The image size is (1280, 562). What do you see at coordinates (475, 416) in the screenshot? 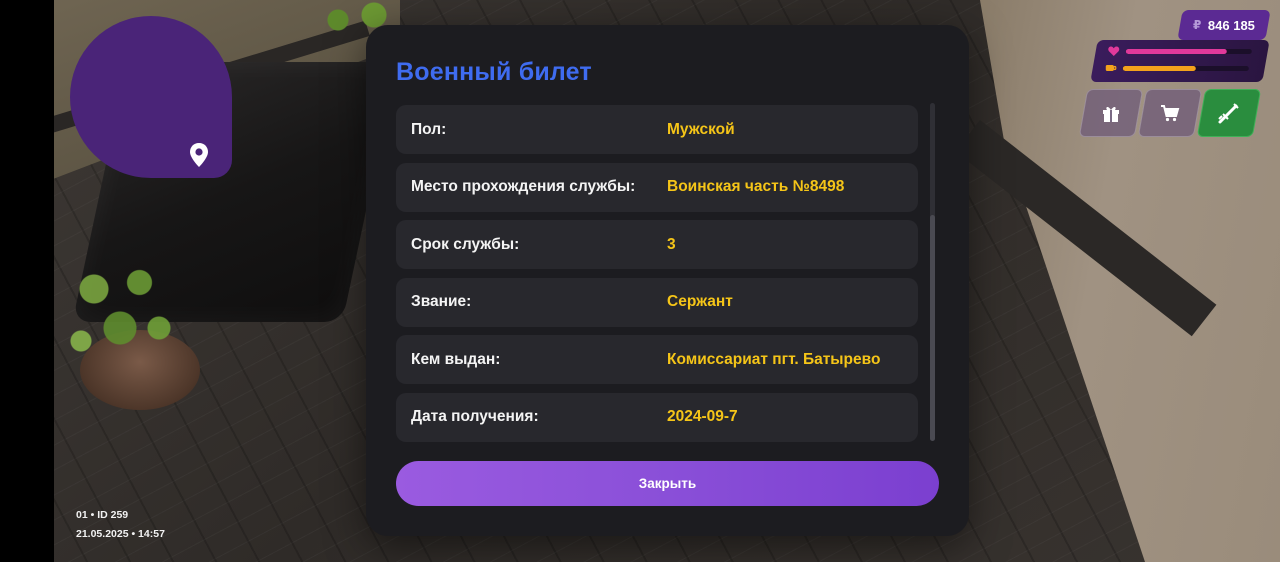
I see `row-label: Дата получения:` at bounding box center [475, 416].